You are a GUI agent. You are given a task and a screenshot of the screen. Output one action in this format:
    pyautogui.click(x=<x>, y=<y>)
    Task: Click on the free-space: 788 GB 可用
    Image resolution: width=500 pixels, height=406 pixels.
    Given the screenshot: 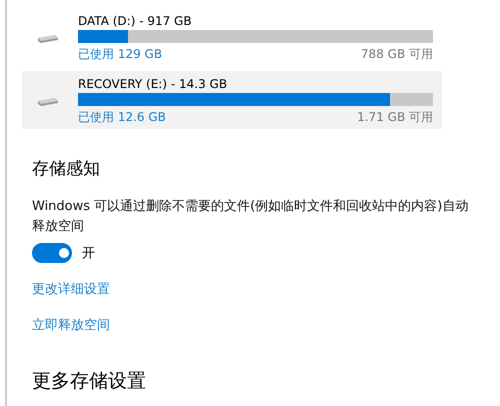 What is the action you would take?
    pyautogui.click(x=396, y=54)
    